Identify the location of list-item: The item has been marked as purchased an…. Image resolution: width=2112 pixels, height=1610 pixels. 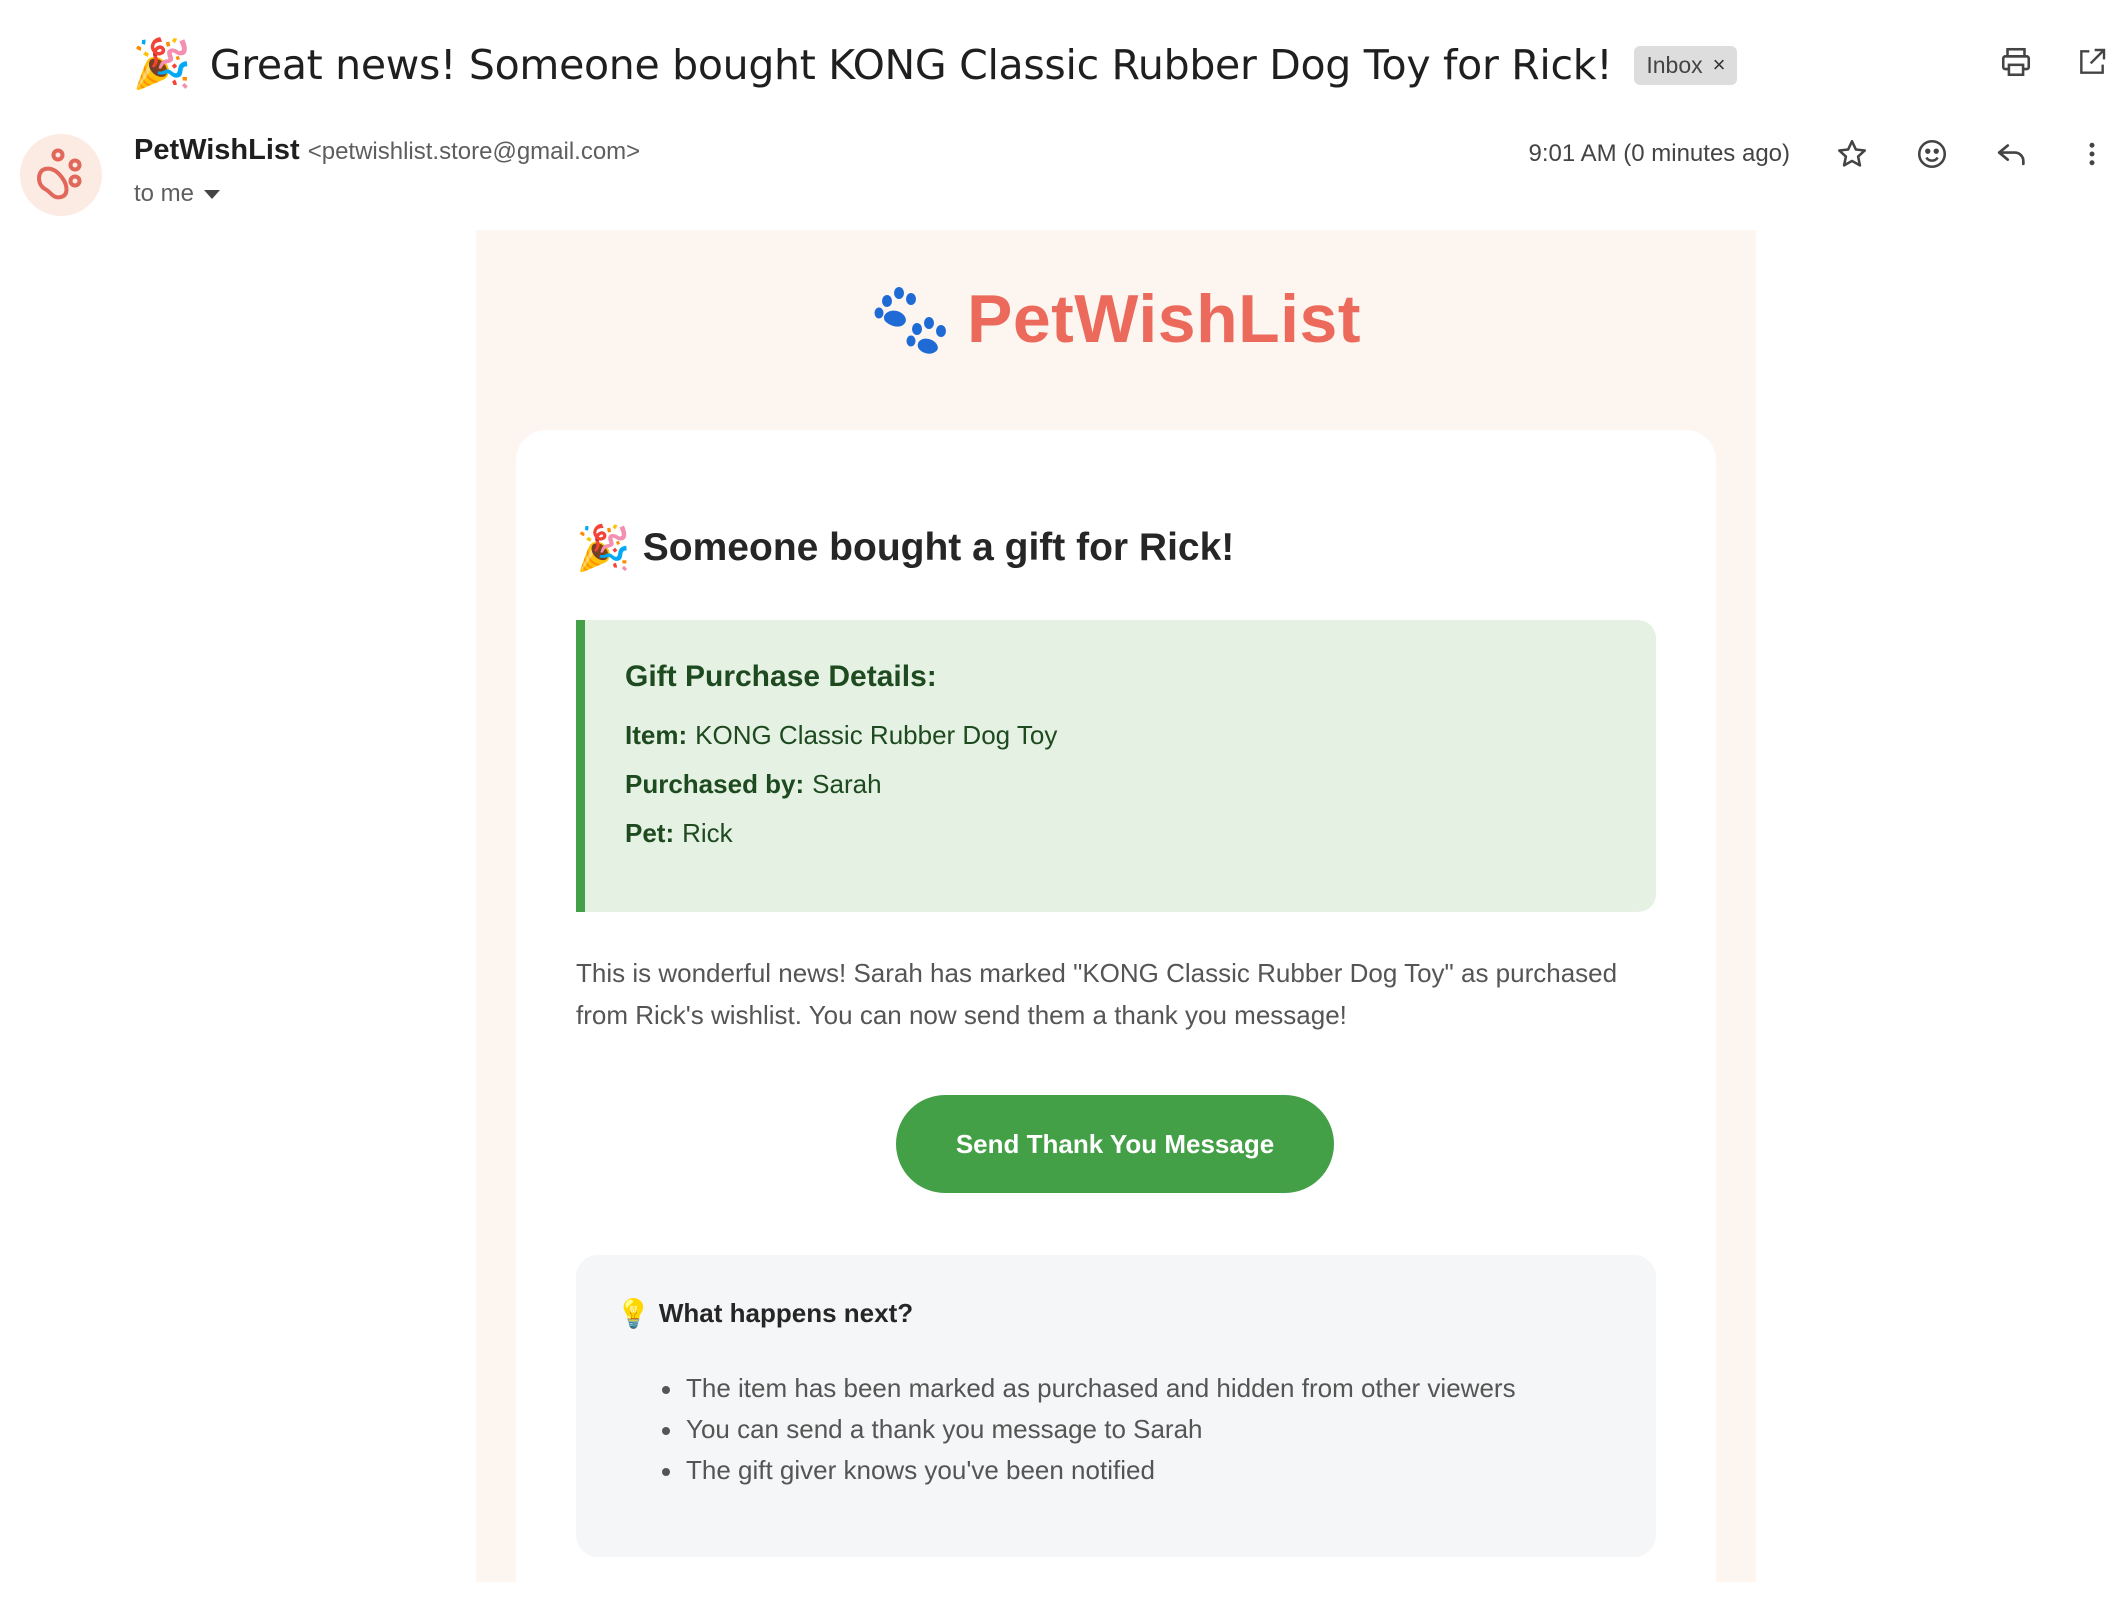
(1089, 1393).